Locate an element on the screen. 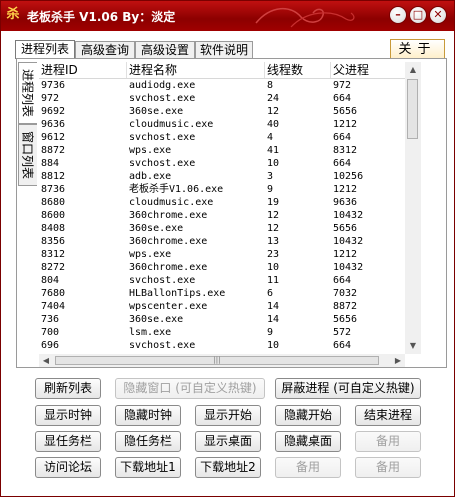 The width and height of the screenshot is (455, 497). hide-window-button: 隐藏窗口 (可自定义热键) is located at coordinates (190, 388).